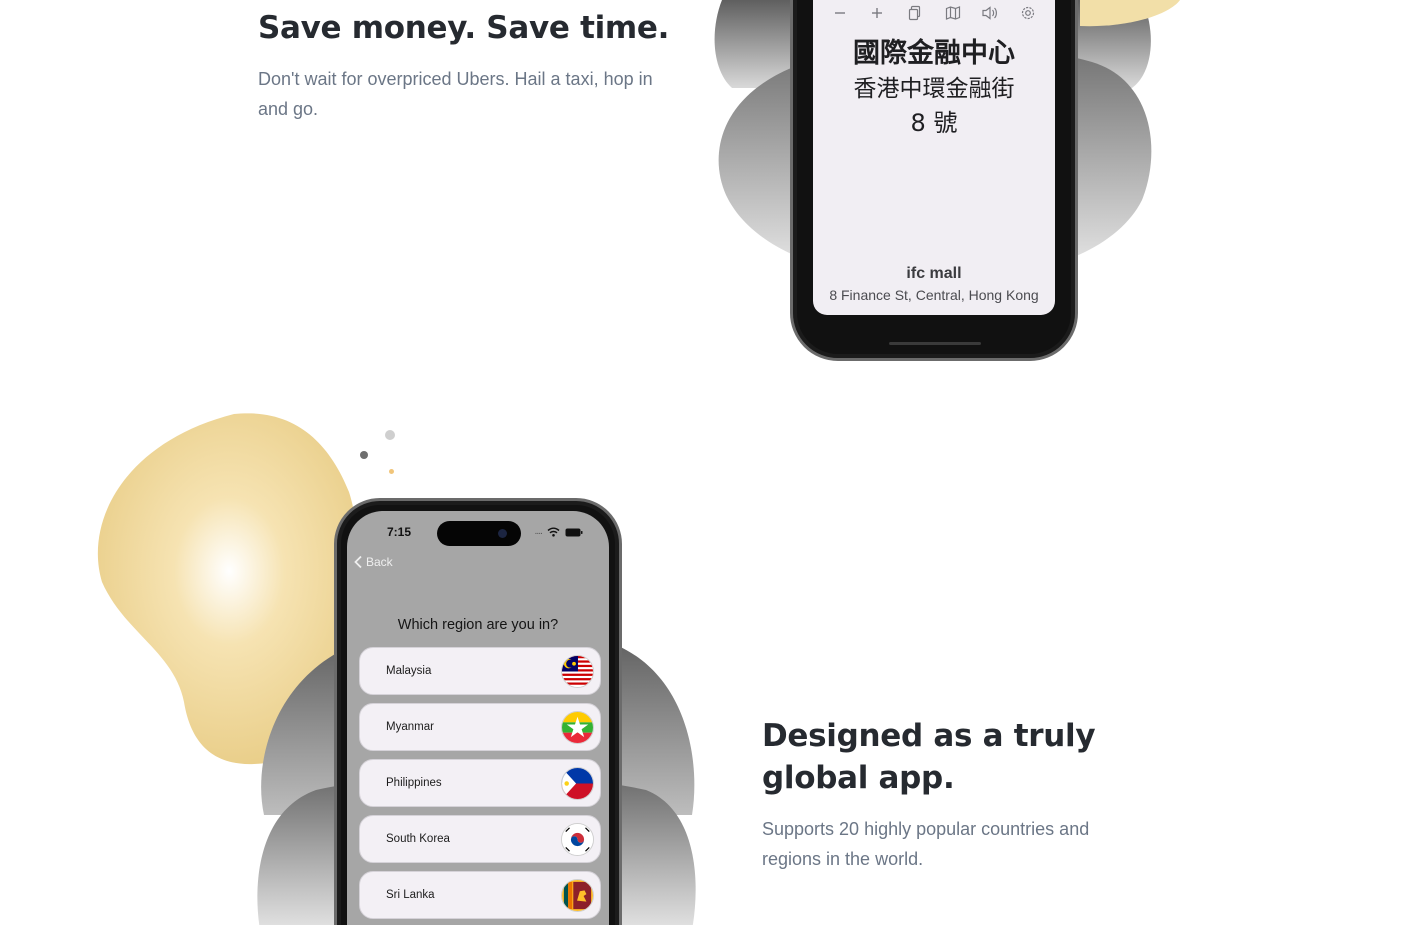  I want to click on feature-title-global-app: Designed as a truly global app., so click(929, 757).